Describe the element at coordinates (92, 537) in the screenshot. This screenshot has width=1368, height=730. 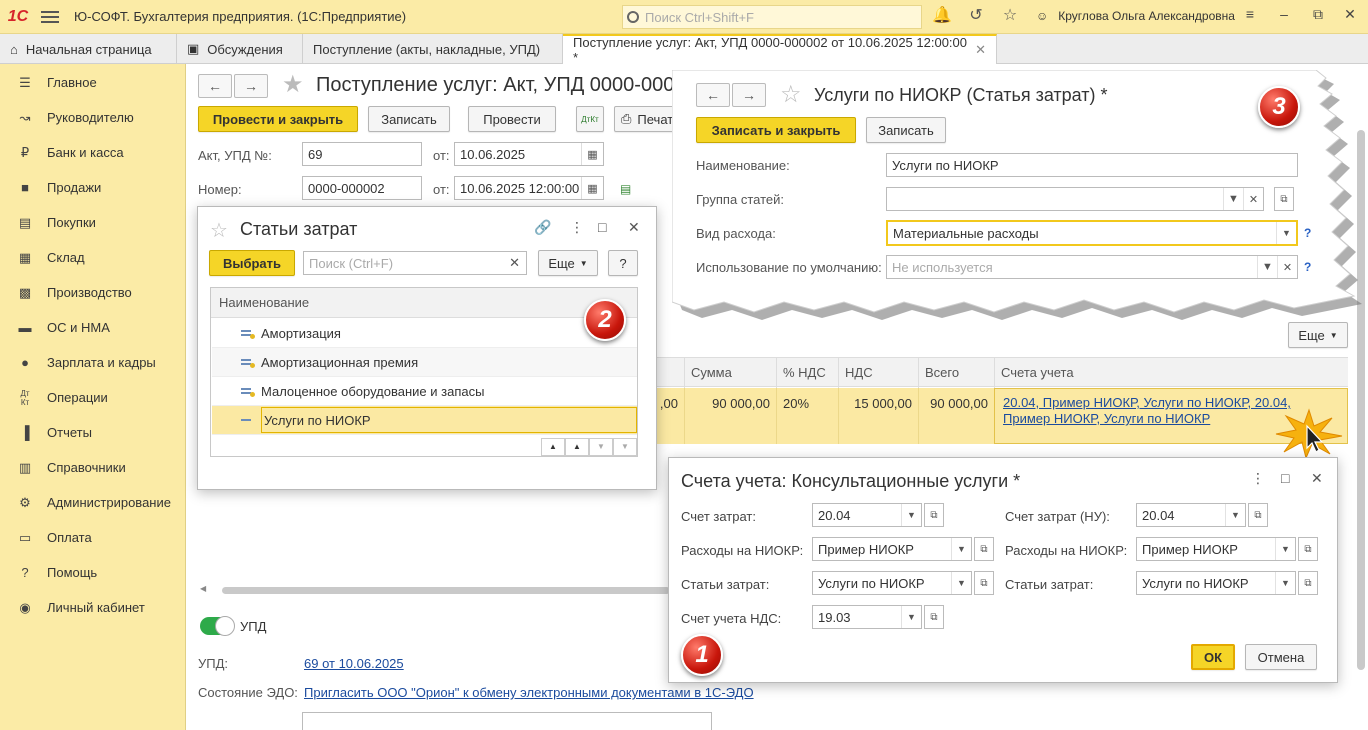
I see `sidebar-item-payment: ▭ Оплата` at that location.